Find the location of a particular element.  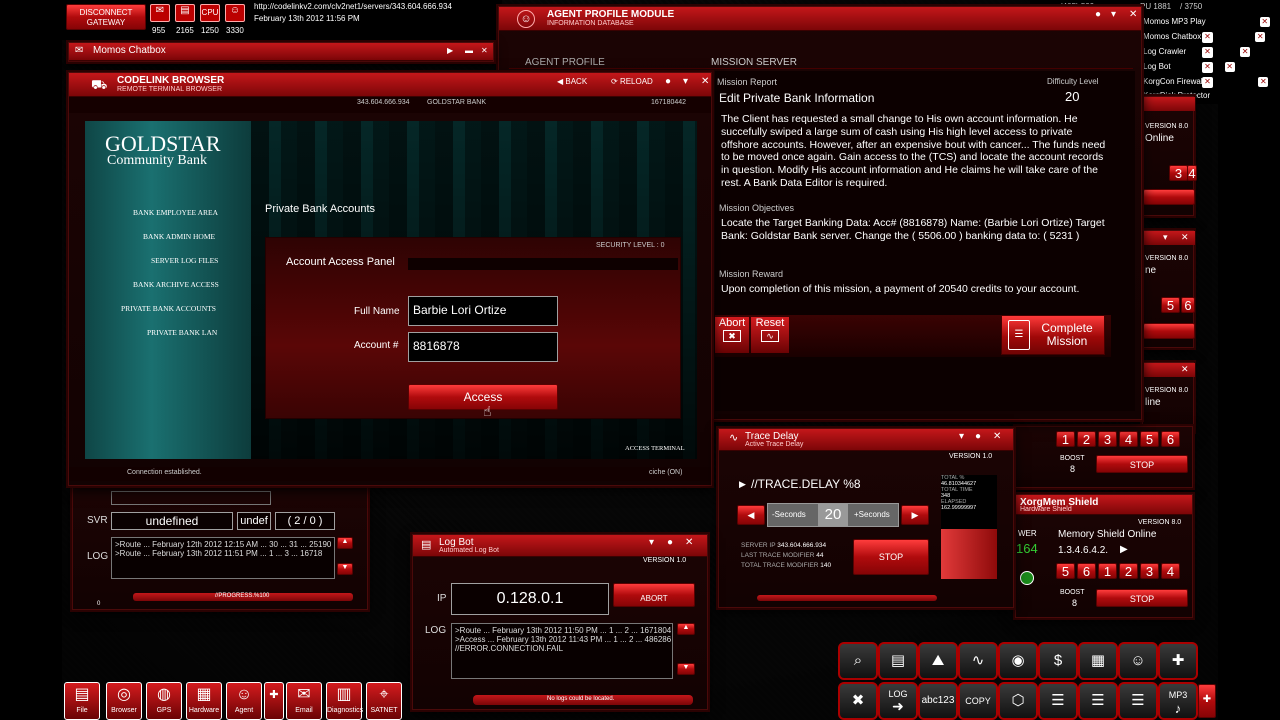

key-5: 5 is located at coordinates (1170, 305).